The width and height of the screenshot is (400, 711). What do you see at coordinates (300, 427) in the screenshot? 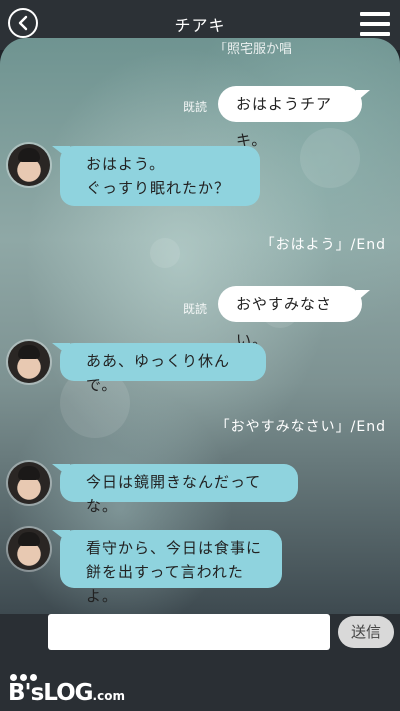
I see `system-message: 「おやすみなさい」/End` at bounding box center [300, 427].